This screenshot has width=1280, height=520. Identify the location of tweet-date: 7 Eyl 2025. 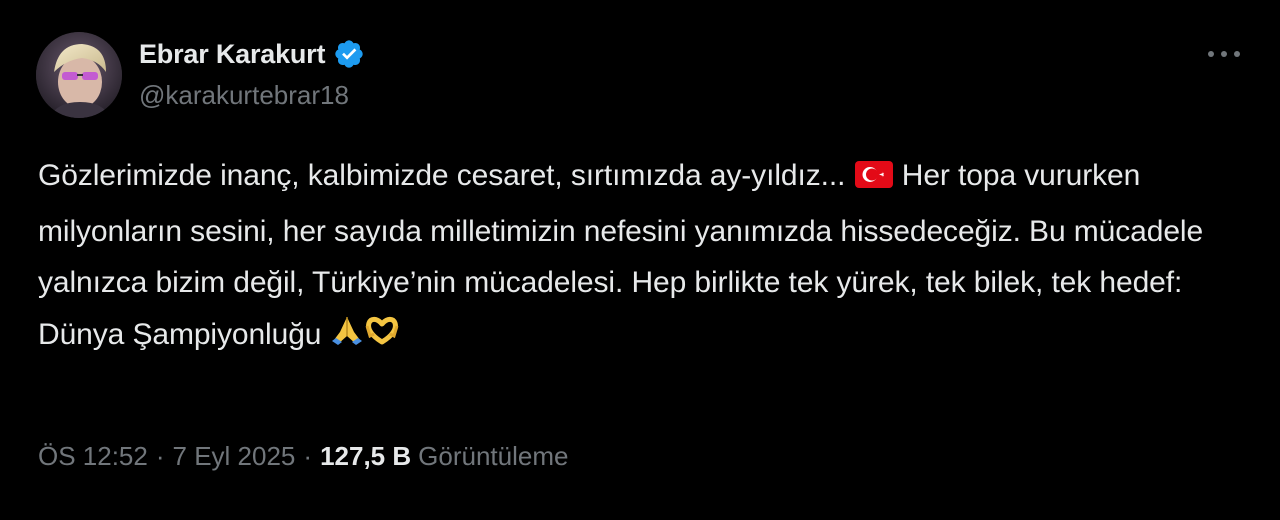
(234, 456).